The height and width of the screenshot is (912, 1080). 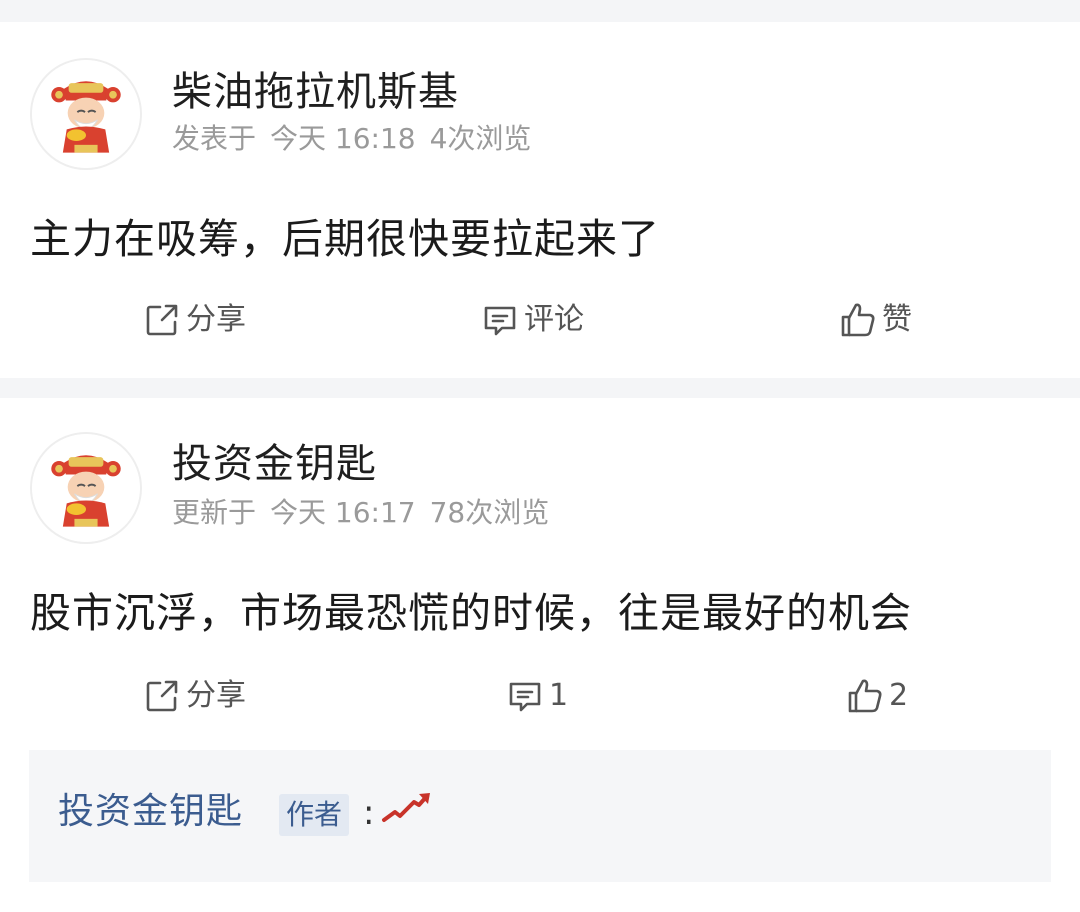 What do you see at coordinates (554, 319) in the screenshot?
I see `comment-label: 评论` at bounding box center [554, 319].